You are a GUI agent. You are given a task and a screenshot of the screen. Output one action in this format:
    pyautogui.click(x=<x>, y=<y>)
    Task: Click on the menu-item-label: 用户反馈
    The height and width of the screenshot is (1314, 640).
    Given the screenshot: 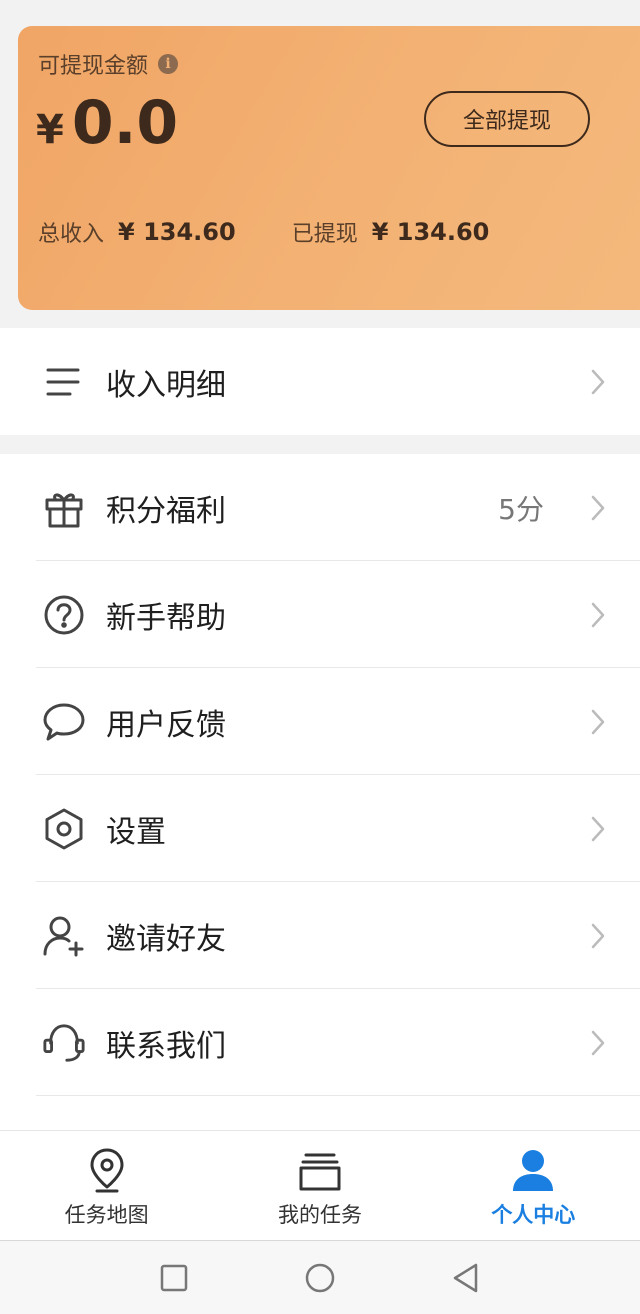 What is the action you would take?
    pyautogui.click(x=166, y=725)
    